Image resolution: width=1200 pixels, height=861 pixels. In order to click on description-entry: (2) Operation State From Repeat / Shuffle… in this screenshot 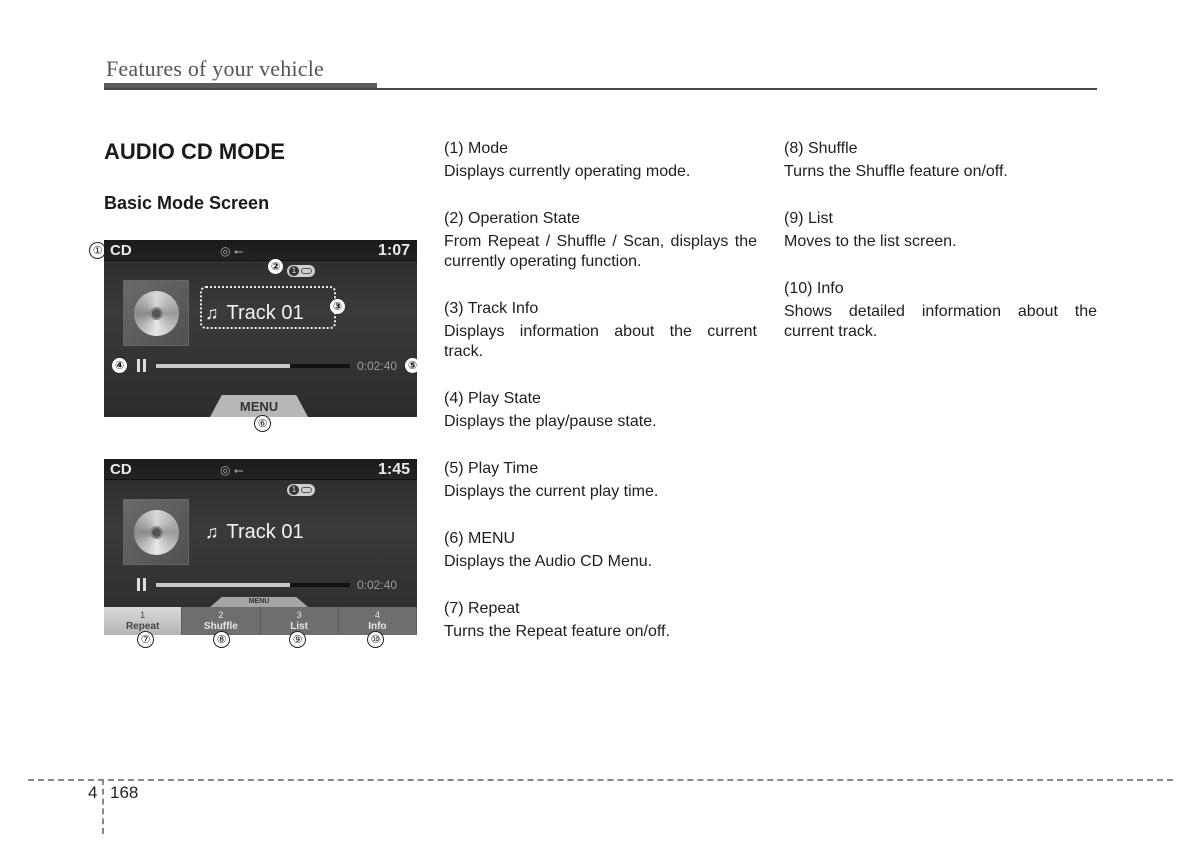, I will do `click(600, 240)`.